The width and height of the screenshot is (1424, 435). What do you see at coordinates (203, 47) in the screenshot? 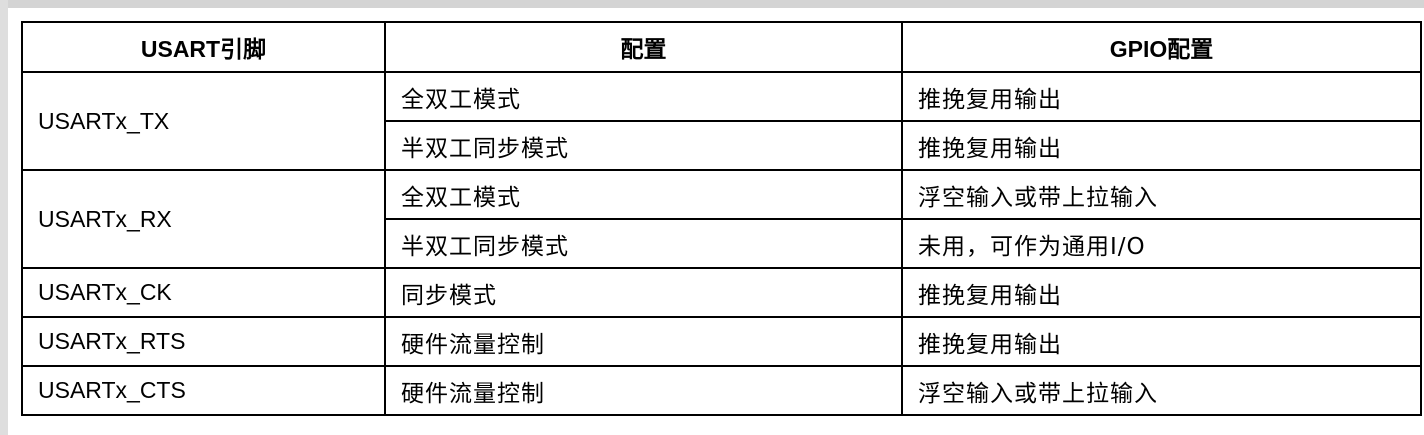
I see `header-usart-pin: USART引脚` at bounding box center [203, 47].